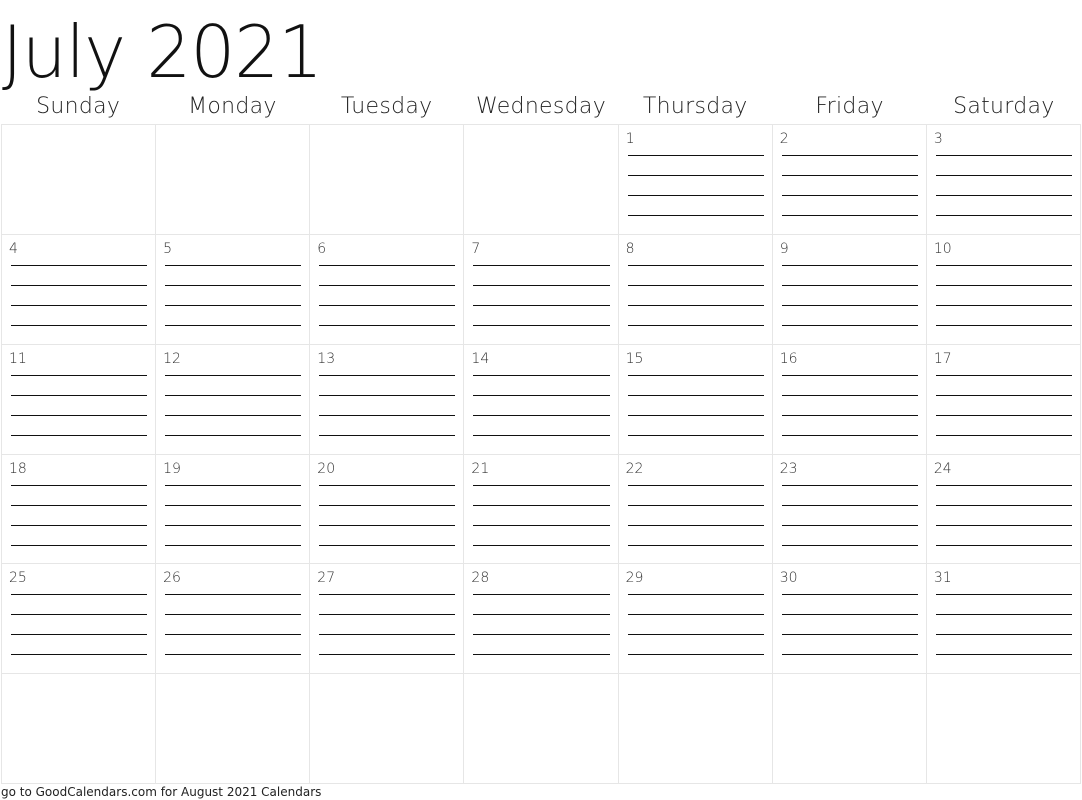  Describe the element at coordinates (1003, 180) in the screenshot. I see `day-cell: 3` at that location.